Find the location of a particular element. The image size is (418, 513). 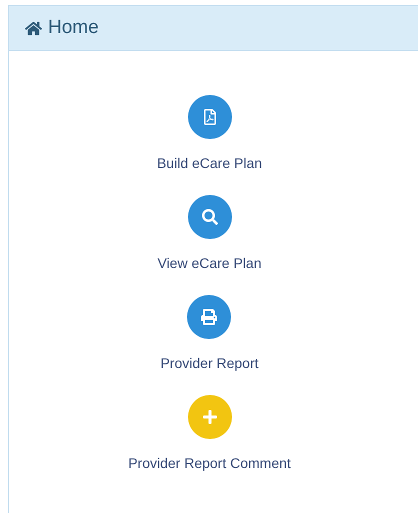

action-link: Build eCare Plan is located at coordinates (209, 145).